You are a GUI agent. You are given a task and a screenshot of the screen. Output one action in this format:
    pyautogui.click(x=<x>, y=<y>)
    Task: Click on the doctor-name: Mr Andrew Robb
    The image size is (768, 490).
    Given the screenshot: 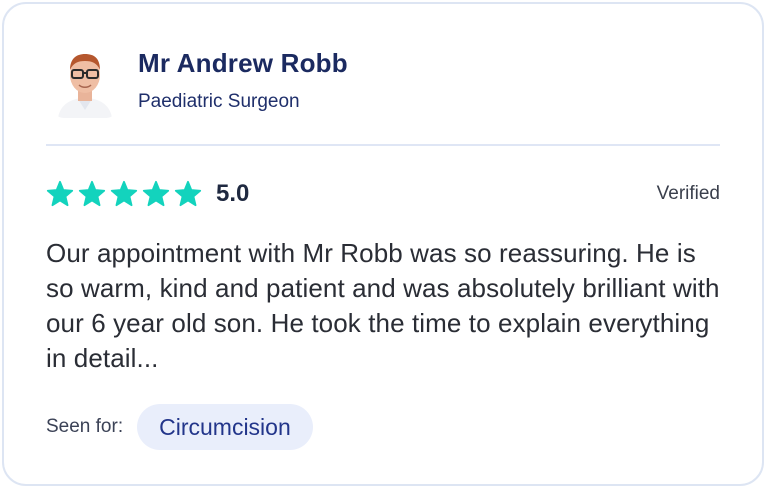 What is the action you would take?
    pyautogui.click(x=243, y=62)
    